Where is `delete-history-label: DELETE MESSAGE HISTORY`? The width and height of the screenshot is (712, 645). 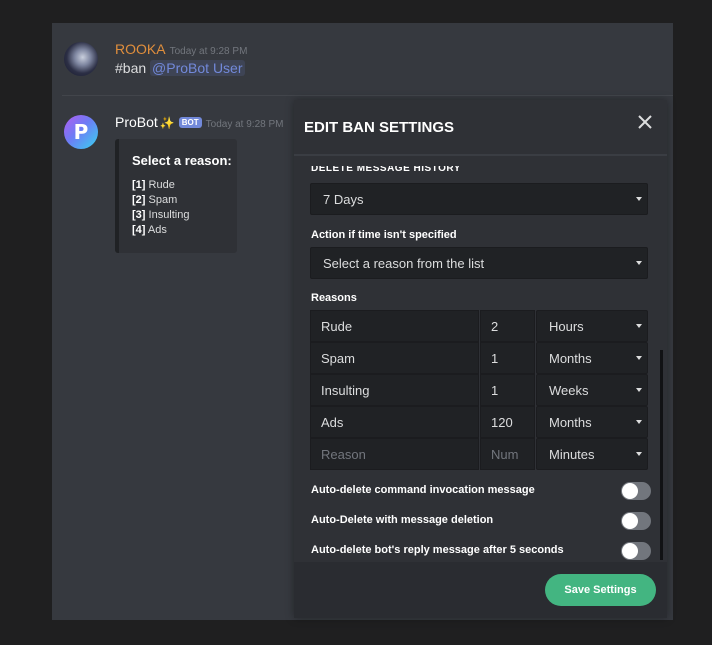 delete-history-label: DELETE MESSAGE HISTORY is located at coordinates (386, 170).